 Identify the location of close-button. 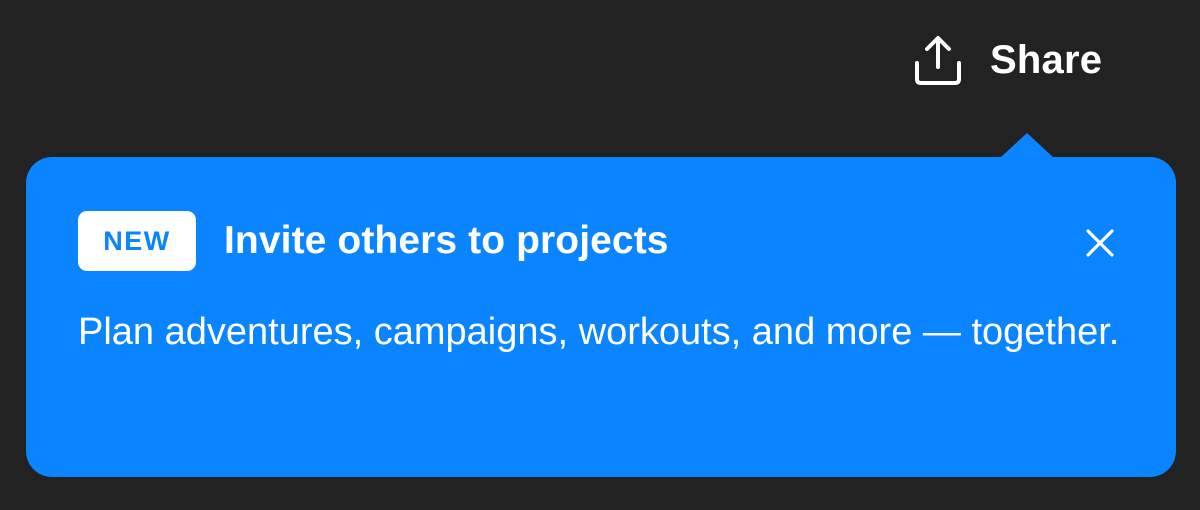
(1100, 243).